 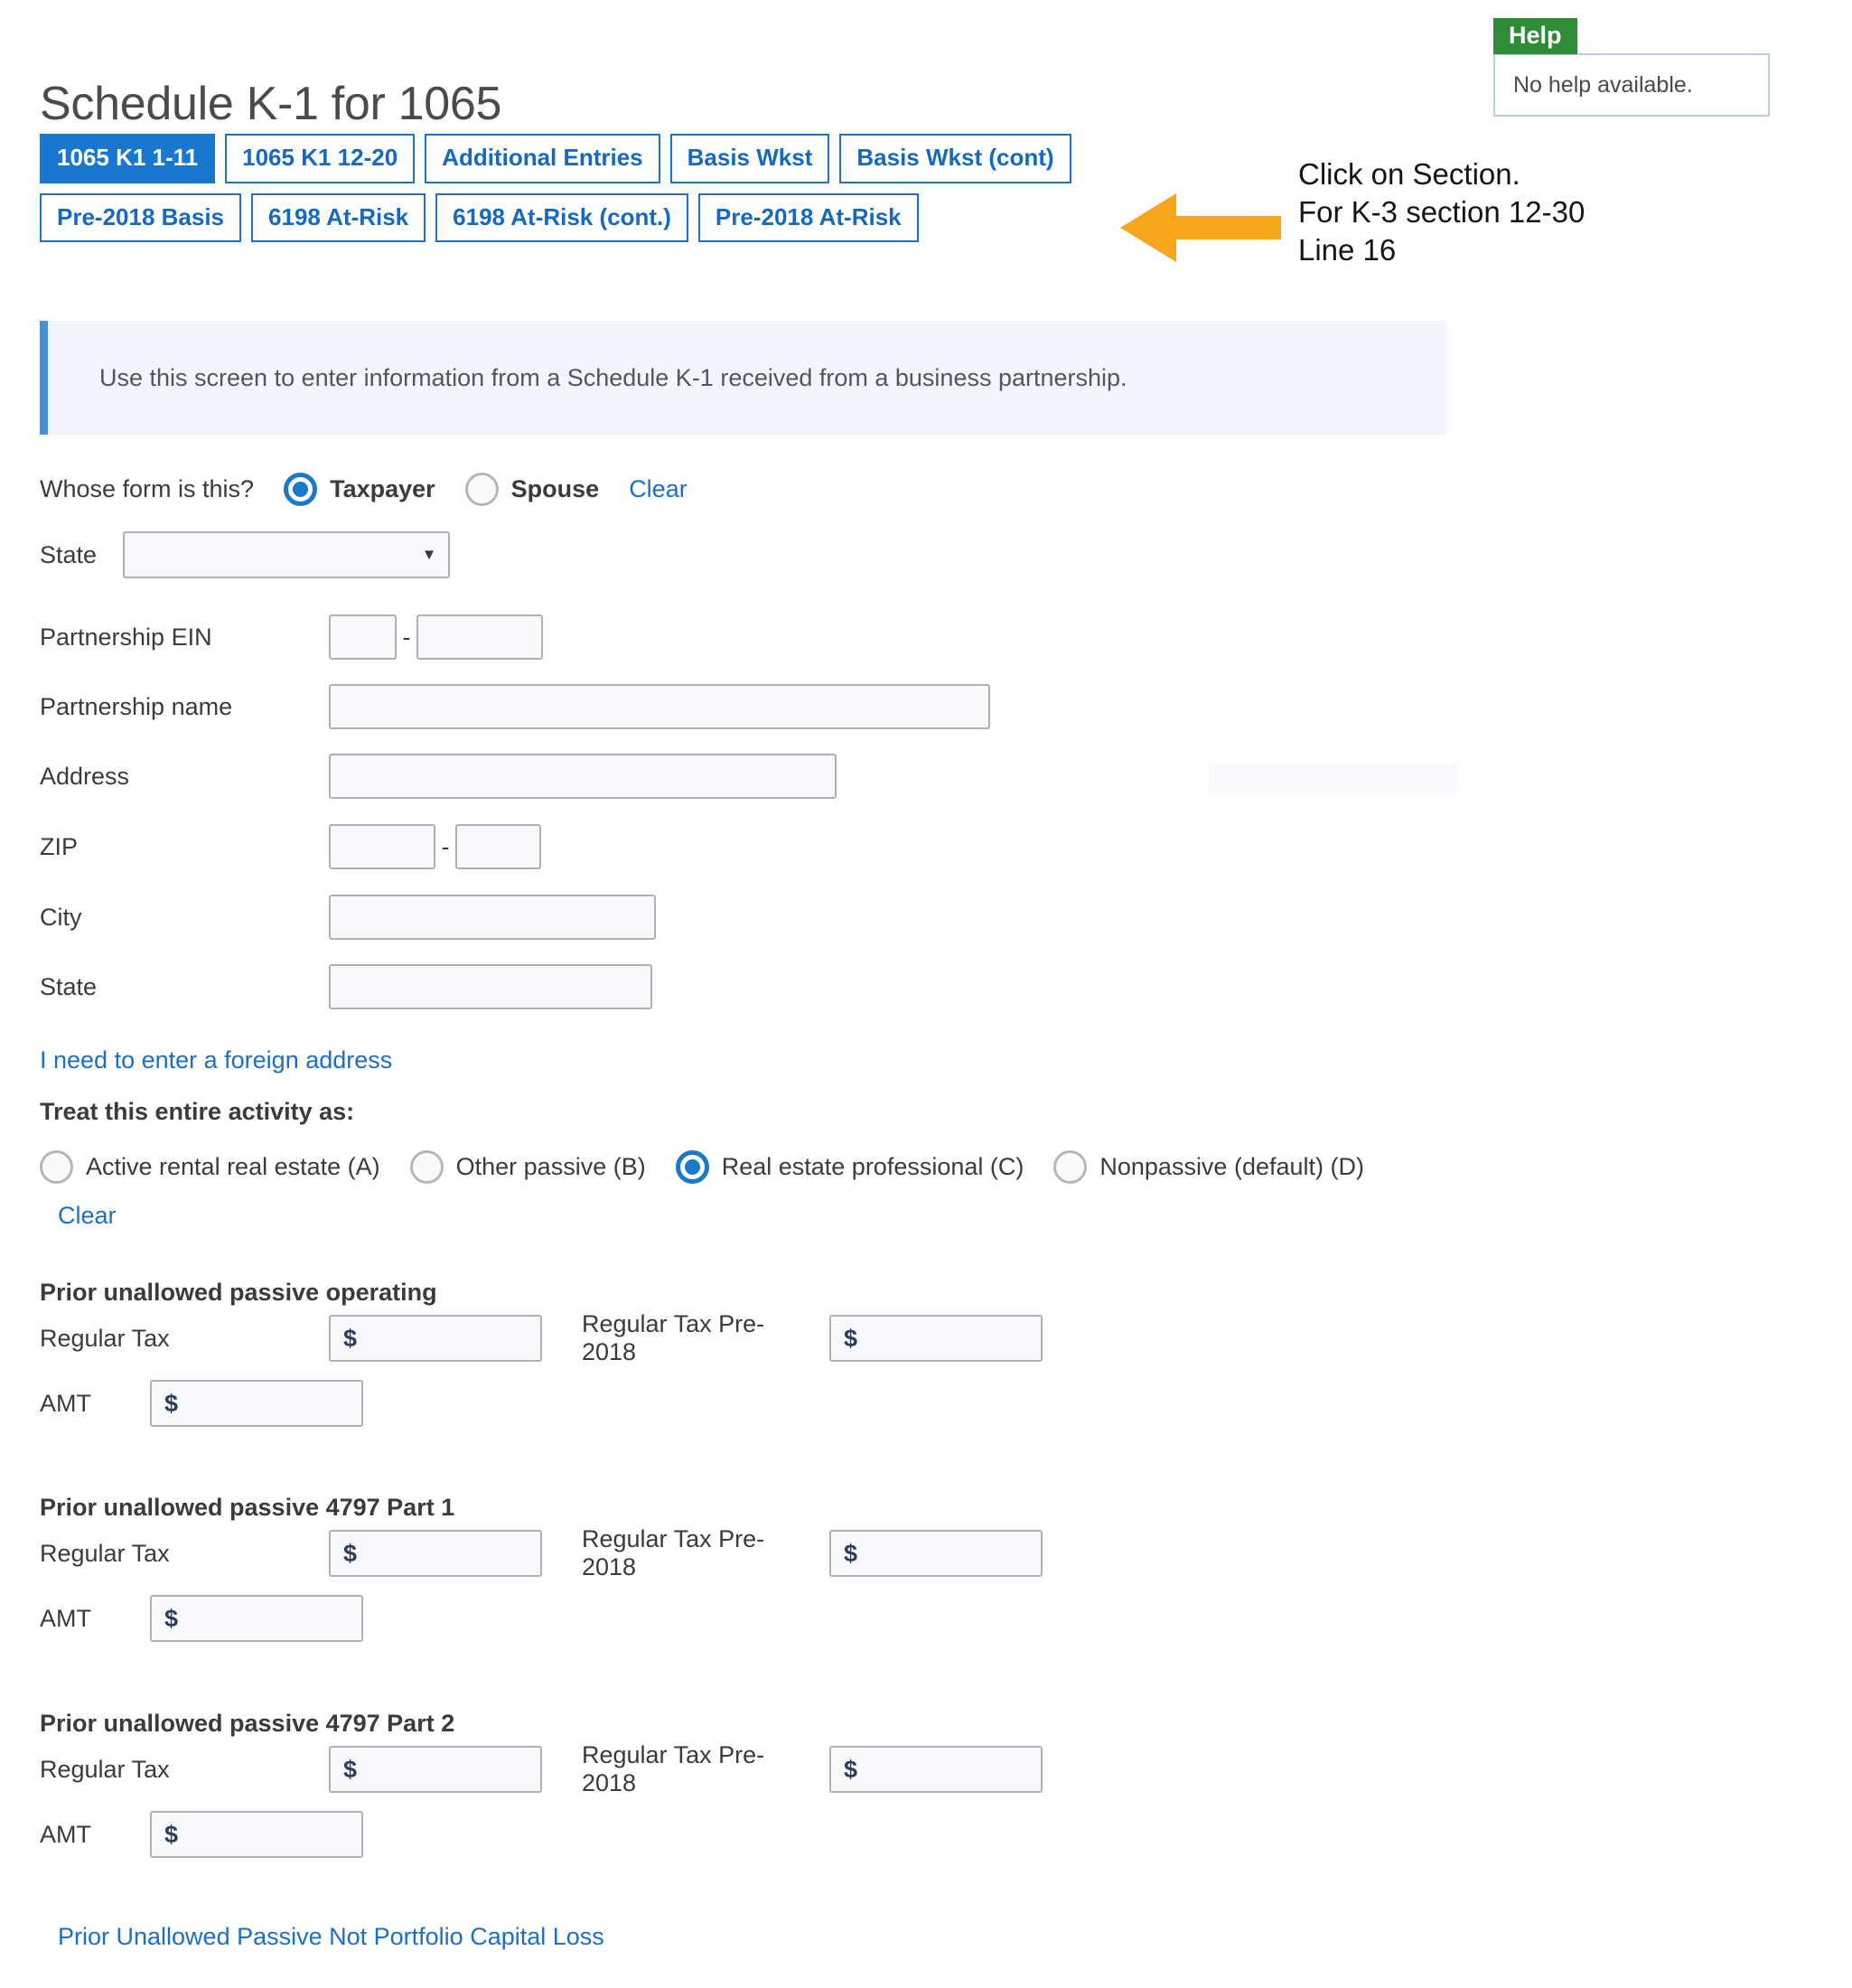 What do you see at coordinates (490, 987) in the screenshot?
I see `state-text-input` at bounding box center [490, 987].